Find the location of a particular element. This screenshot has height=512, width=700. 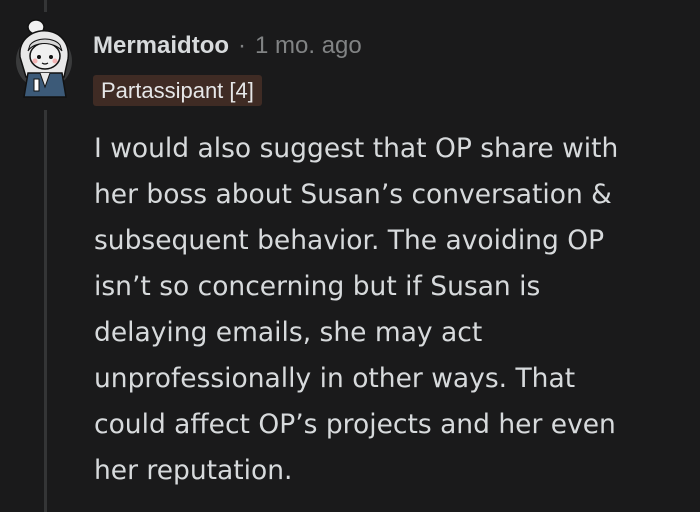

comment-body-line: isn’t so concerning but if Susan is is located at coordinates (317, 286).